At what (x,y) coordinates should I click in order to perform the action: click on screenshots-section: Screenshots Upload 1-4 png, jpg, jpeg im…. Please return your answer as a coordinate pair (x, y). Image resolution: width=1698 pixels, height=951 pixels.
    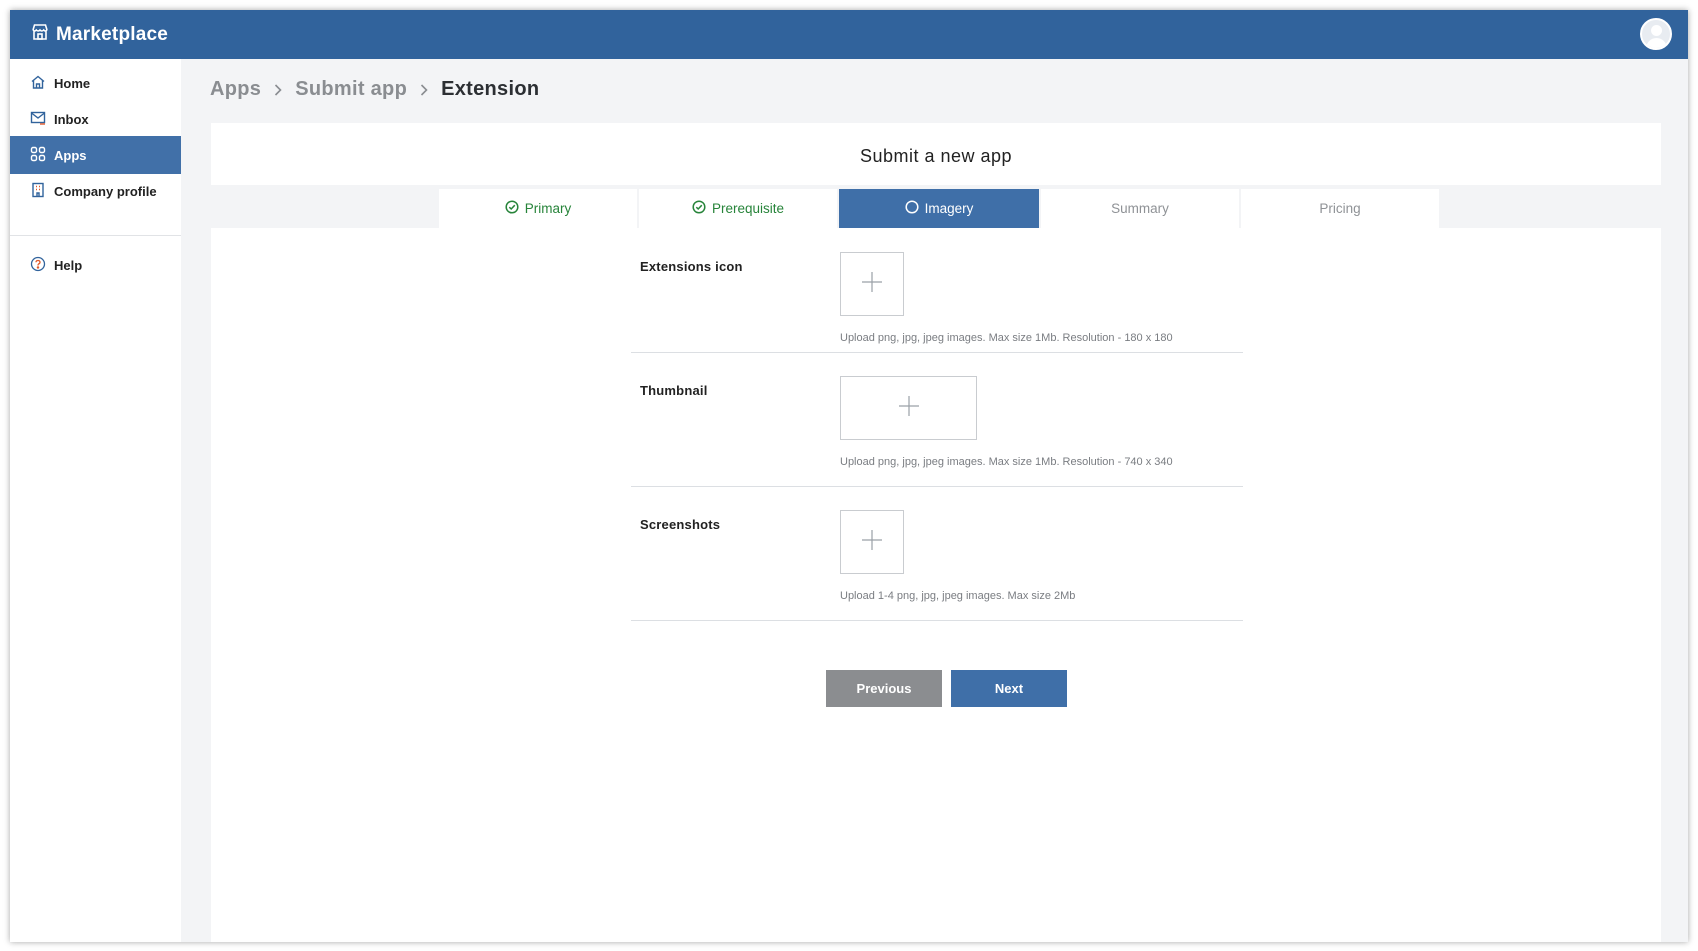
    Looking at the image, I should click on (937, 554).